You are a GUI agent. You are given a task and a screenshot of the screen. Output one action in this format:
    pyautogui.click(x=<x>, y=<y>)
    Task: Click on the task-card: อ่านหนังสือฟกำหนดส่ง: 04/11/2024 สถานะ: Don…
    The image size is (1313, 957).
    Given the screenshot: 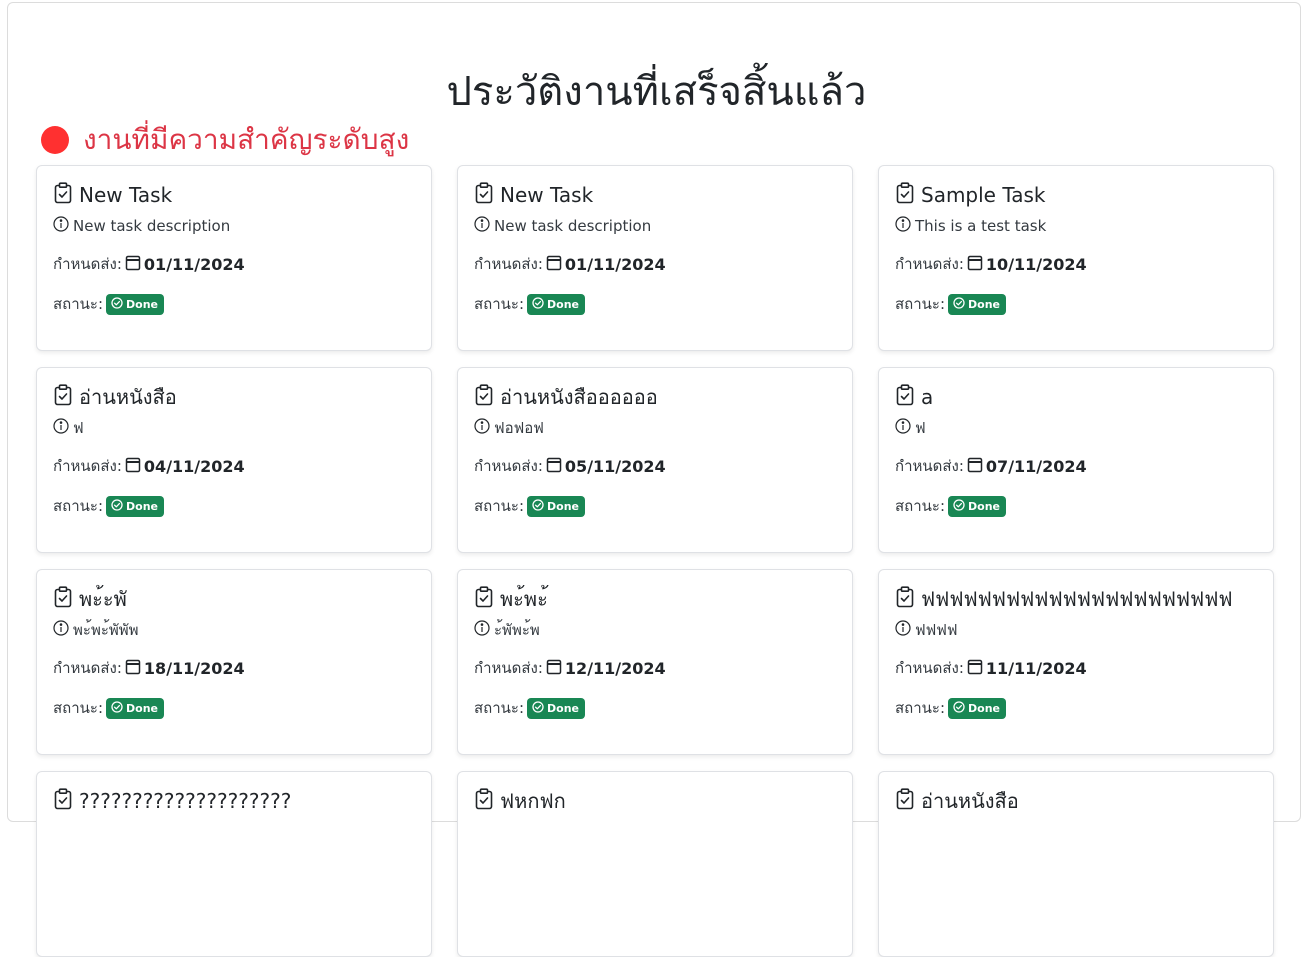 What is the action you would take?
    pyautogui.click(x=234, y=460)
    